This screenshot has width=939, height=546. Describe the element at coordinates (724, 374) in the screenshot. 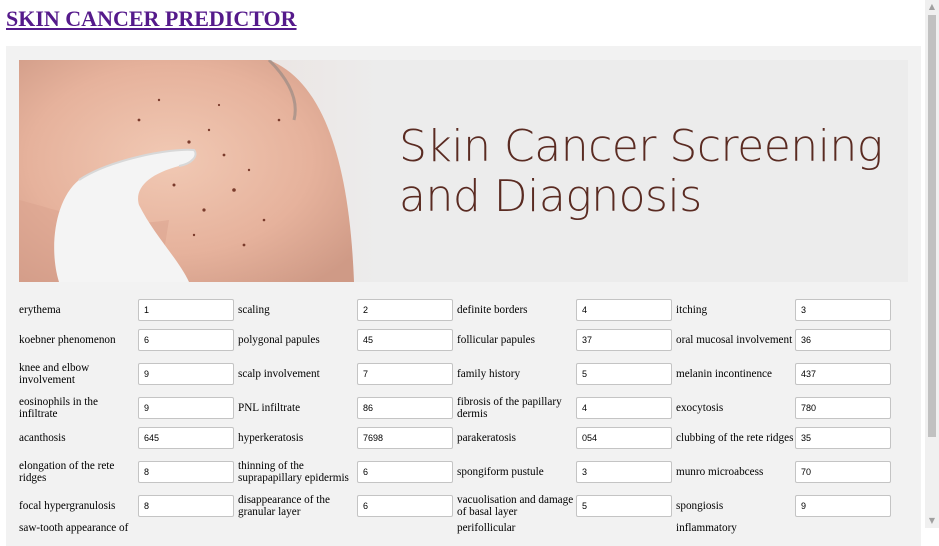

I see `field-label: melanin incontinence` at that location.